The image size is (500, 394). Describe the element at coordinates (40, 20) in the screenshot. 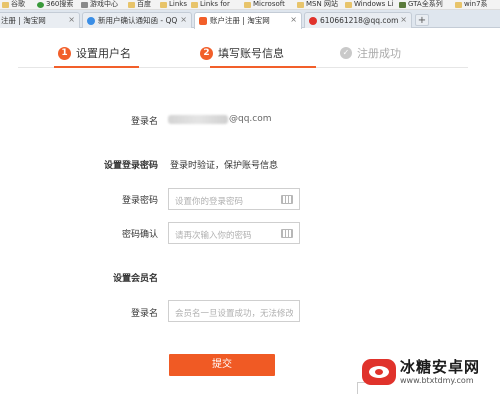

I see `browser-tab: 注册 | 淘宝网 ×` at that location.